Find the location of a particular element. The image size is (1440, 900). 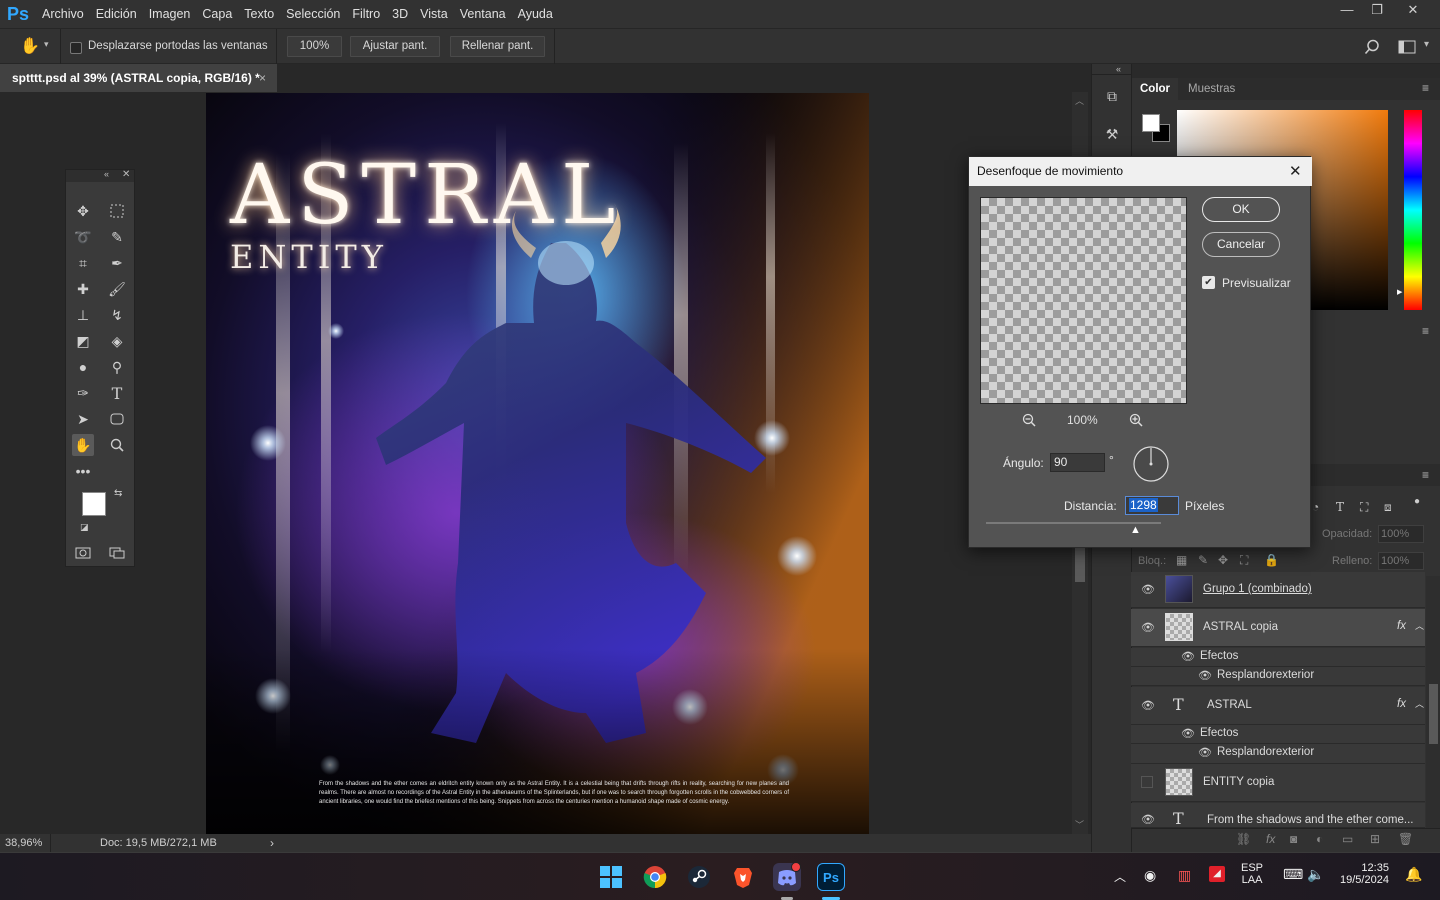

language-indicator: ESP LAA is located at coordinates (1252, 874).